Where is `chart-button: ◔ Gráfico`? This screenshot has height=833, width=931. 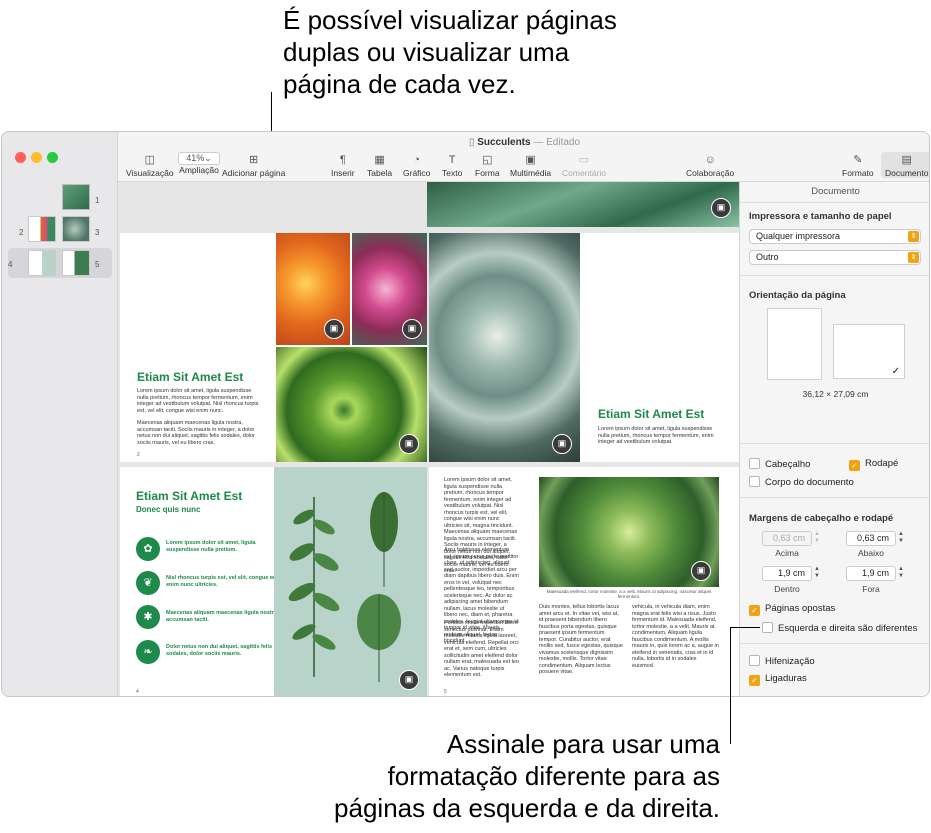
chart-button: ◔ Gráfico is located at coordinates (416, 165).